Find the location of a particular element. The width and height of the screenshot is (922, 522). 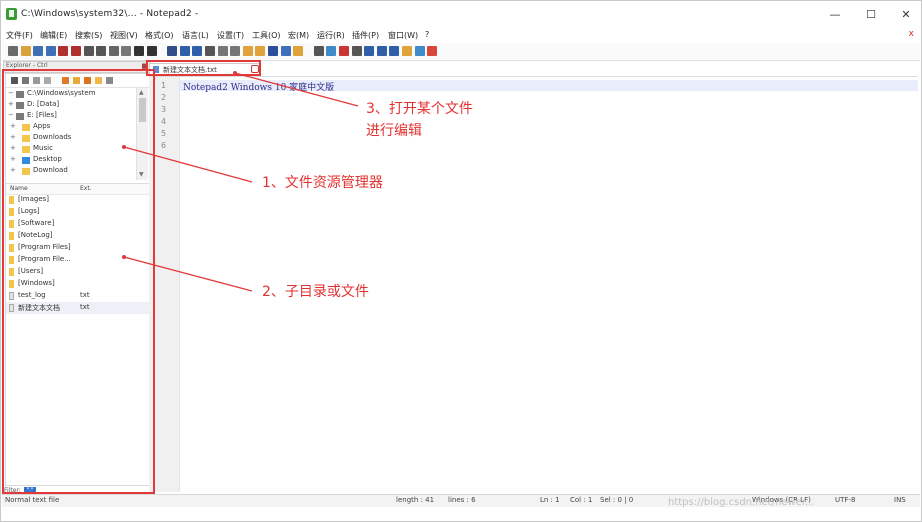

annotation-subdirectory: 2、子目录或文件 is located at coordinates (315, 292).